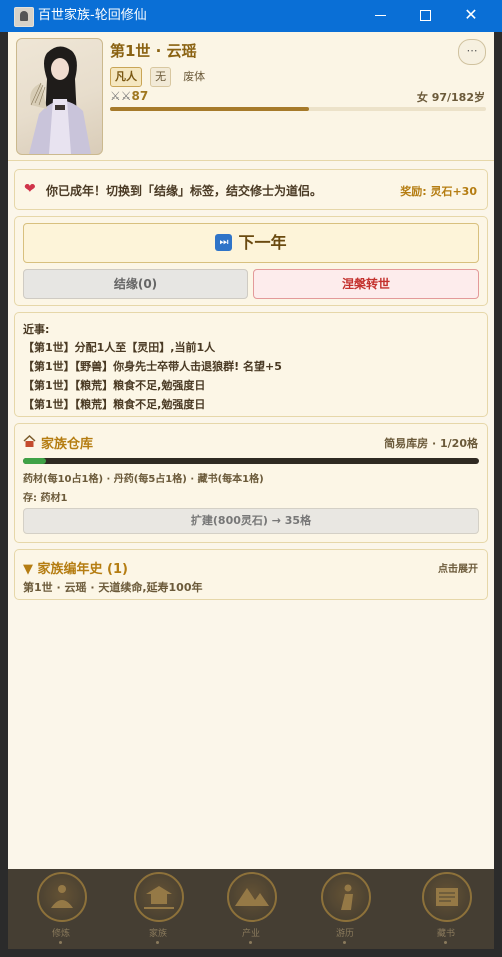  What do you see at coordinates (34, 461) in the screenshot?
I see `warehouse-capacity-fill` at bounding box center [34, 461].